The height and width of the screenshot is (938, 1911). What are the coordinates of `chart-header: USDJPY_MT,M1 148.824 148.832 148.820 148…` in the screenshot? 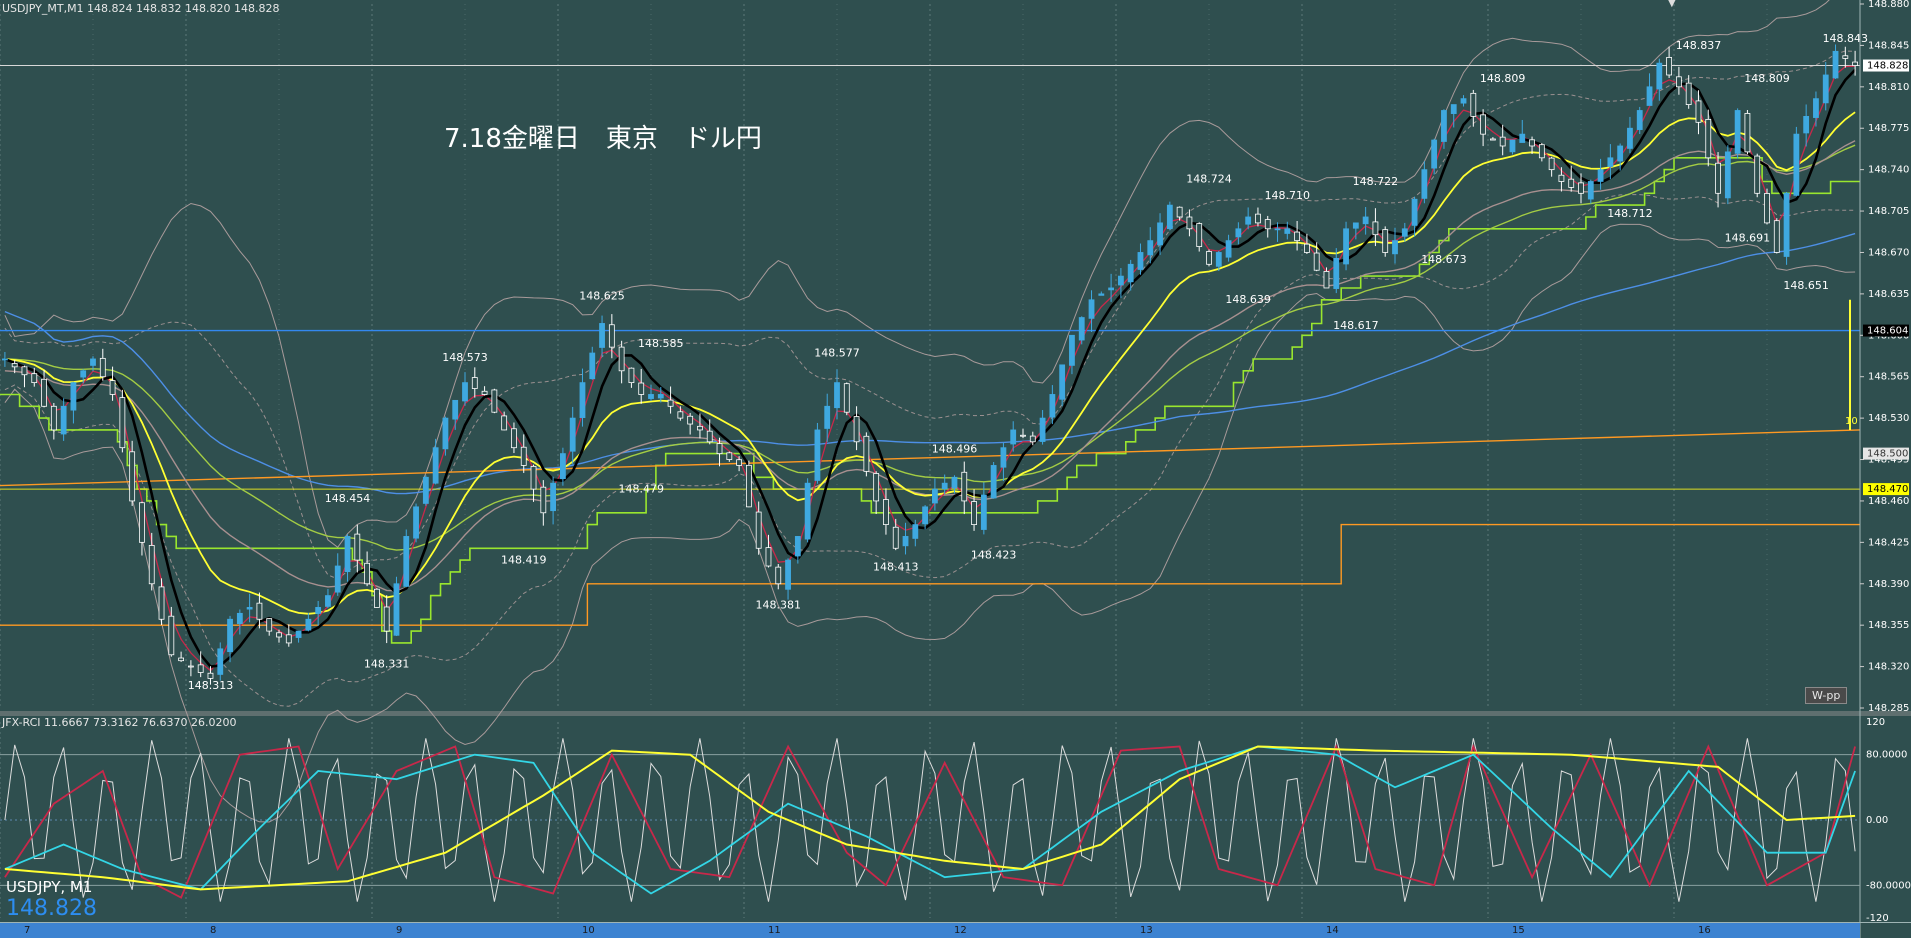 It's located at (141, 8).